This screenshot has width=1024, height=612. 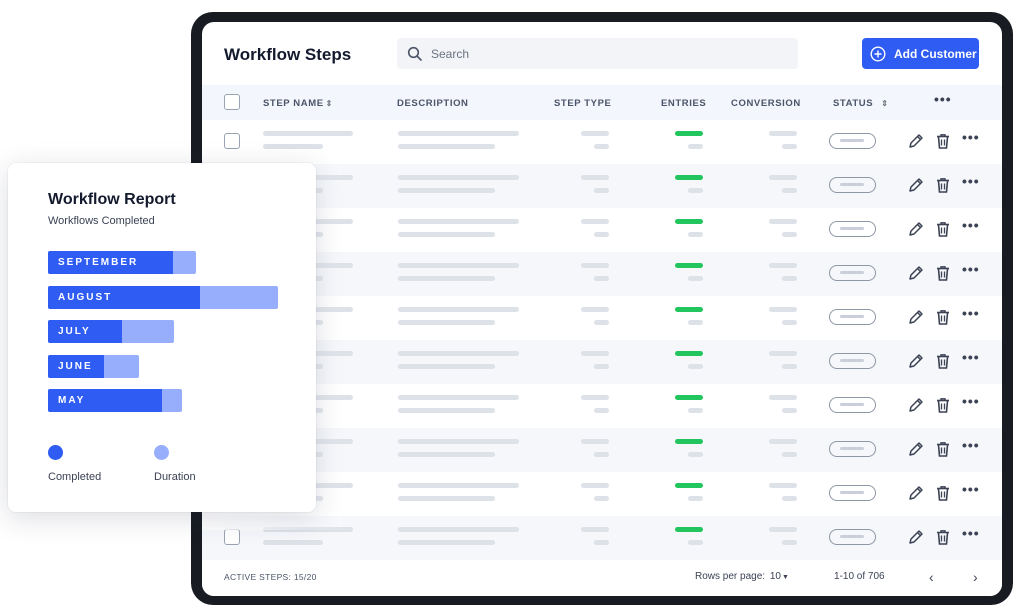 What do you see at coordinates (920, 53) in the screenshot?
I see `add-customer-button: Add Customer` at bounding box center [920, 53].